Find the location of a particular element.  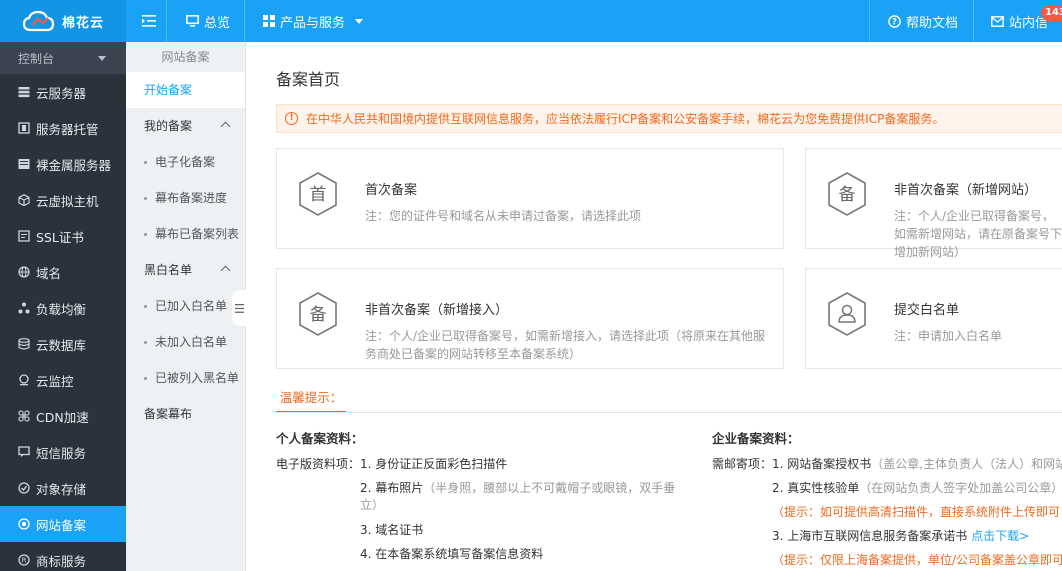

sidebar-item-label: 短信服务 is located at coordinates (61, 453).